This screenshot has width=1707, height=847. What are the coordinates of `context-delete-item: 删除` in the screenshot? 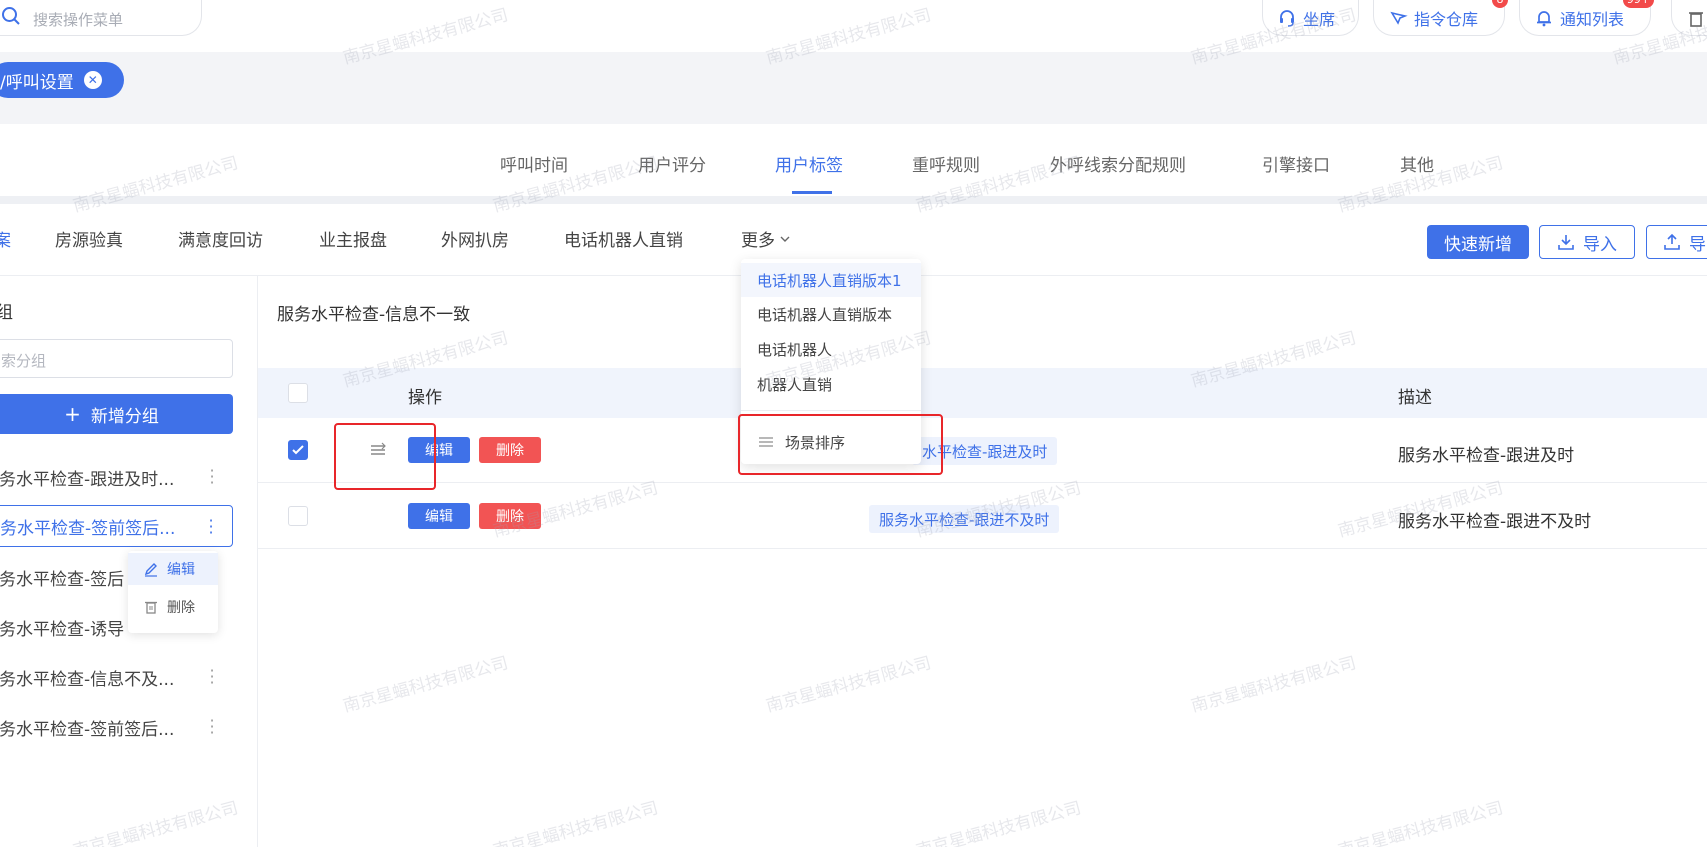 It's located at (173, 607).